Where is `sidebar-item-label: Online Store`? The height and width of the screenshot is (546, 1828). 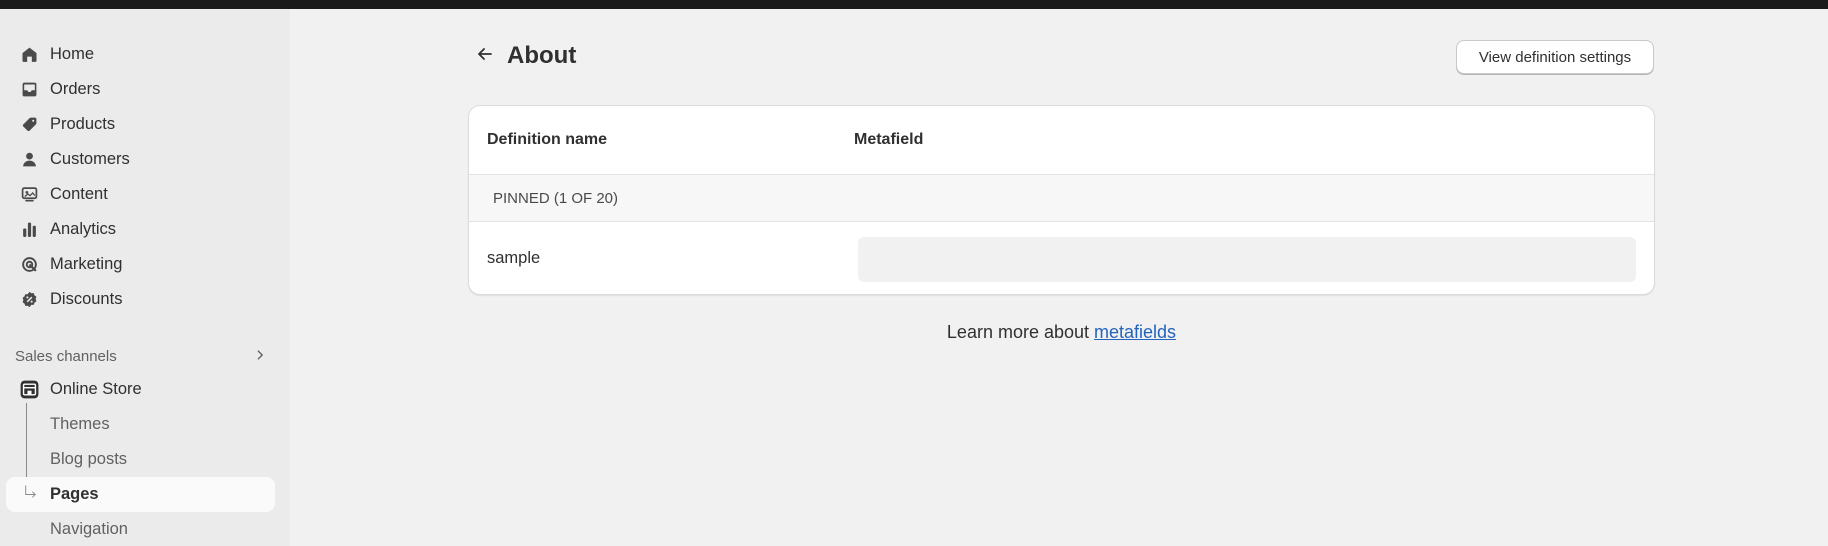 sidebar-item-label: Online Store is located at coordinates (96, 389).